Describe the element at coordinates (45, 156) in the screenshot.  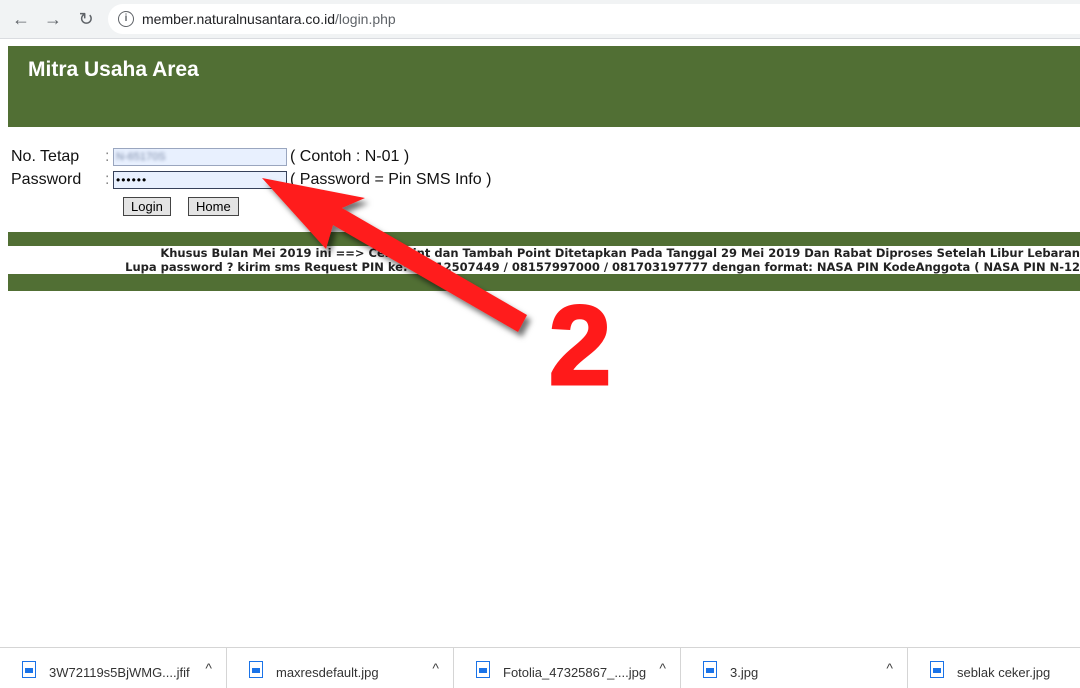
I see `no-tetap-label: No. Tetap` at that location.